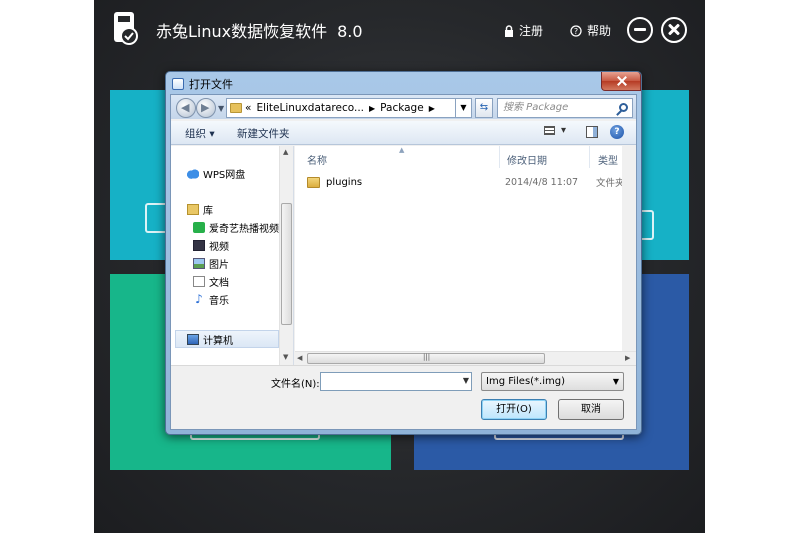 The image size is (800, 533). What do you see at coordinates (599, 31) in the screenshot?
I see `help-label: 帮助` at bounding box center [599, 31].